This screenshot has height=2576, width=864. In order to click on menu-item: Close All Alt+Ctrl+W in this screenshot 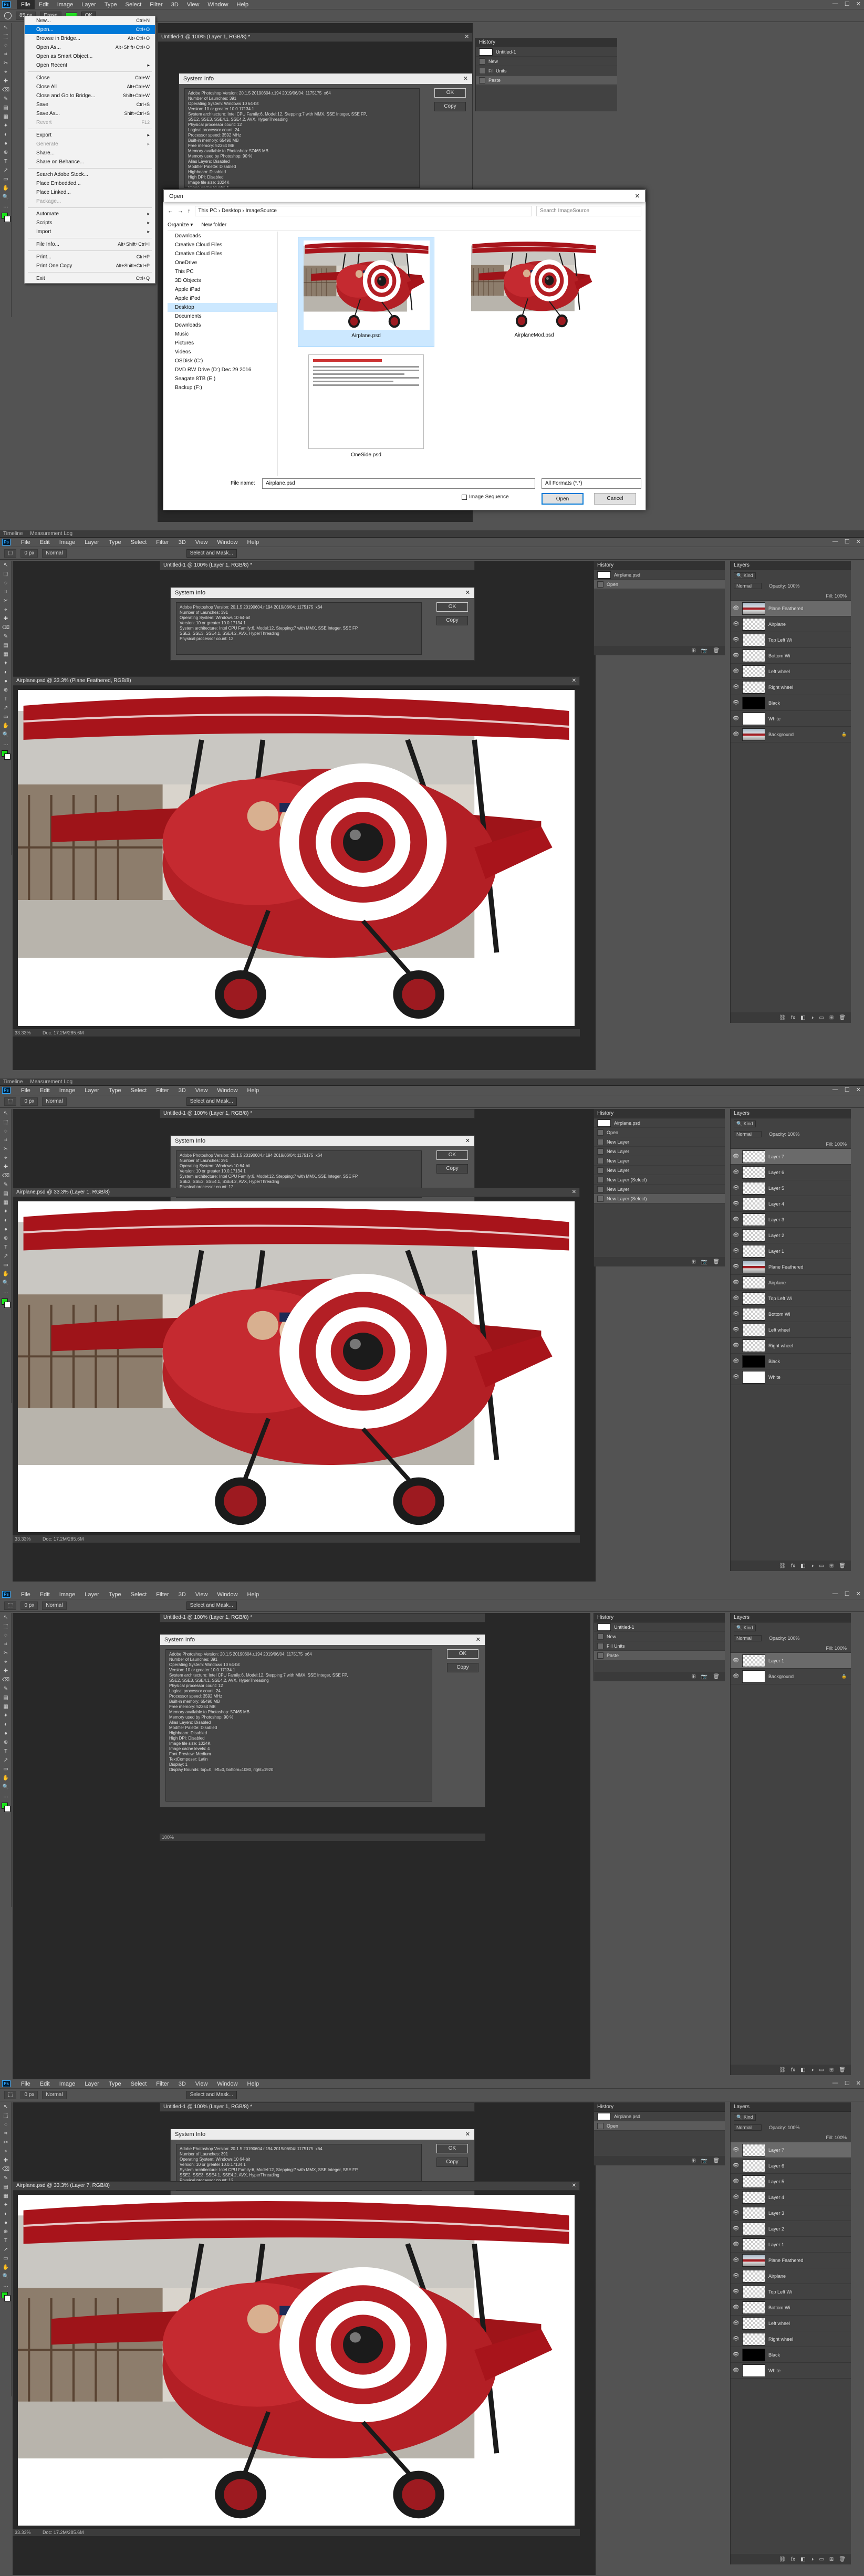, I will do `click(90, 86)`.